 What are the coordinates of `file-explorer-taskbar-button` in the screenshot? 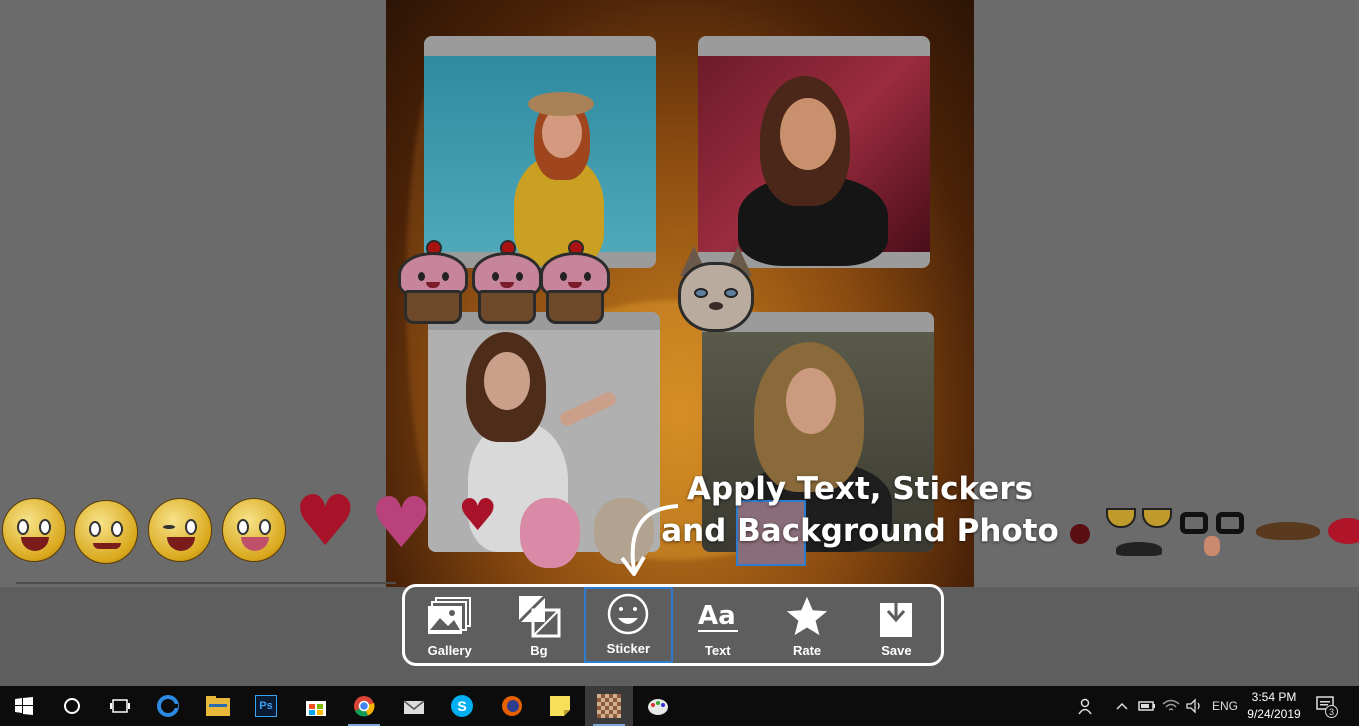 It's located at (218, 706).